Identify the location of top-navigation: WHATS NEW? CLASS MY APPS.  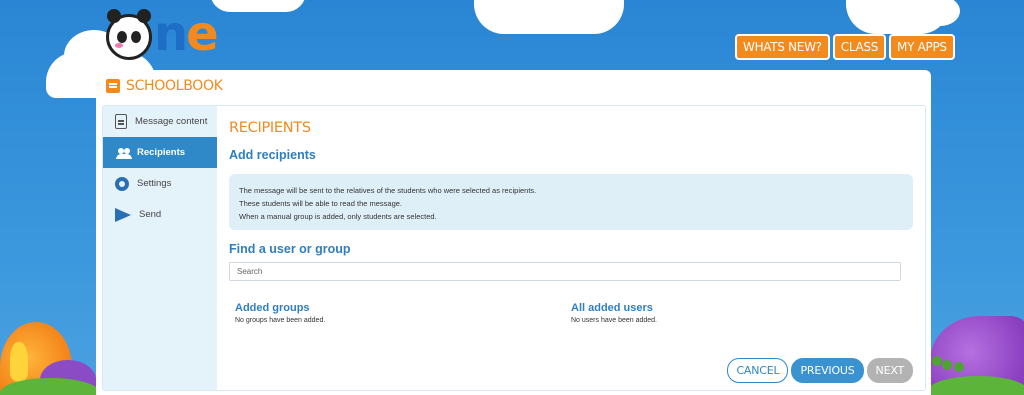
(845, 47).